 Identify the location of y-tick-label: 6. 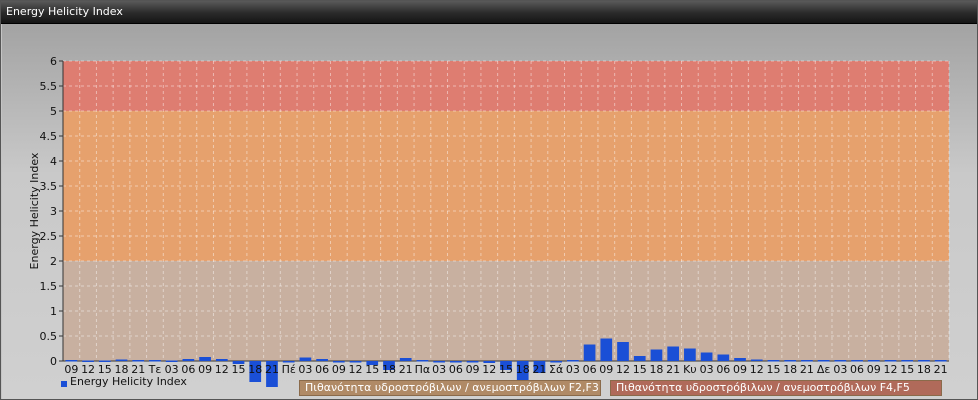
(53, 61).